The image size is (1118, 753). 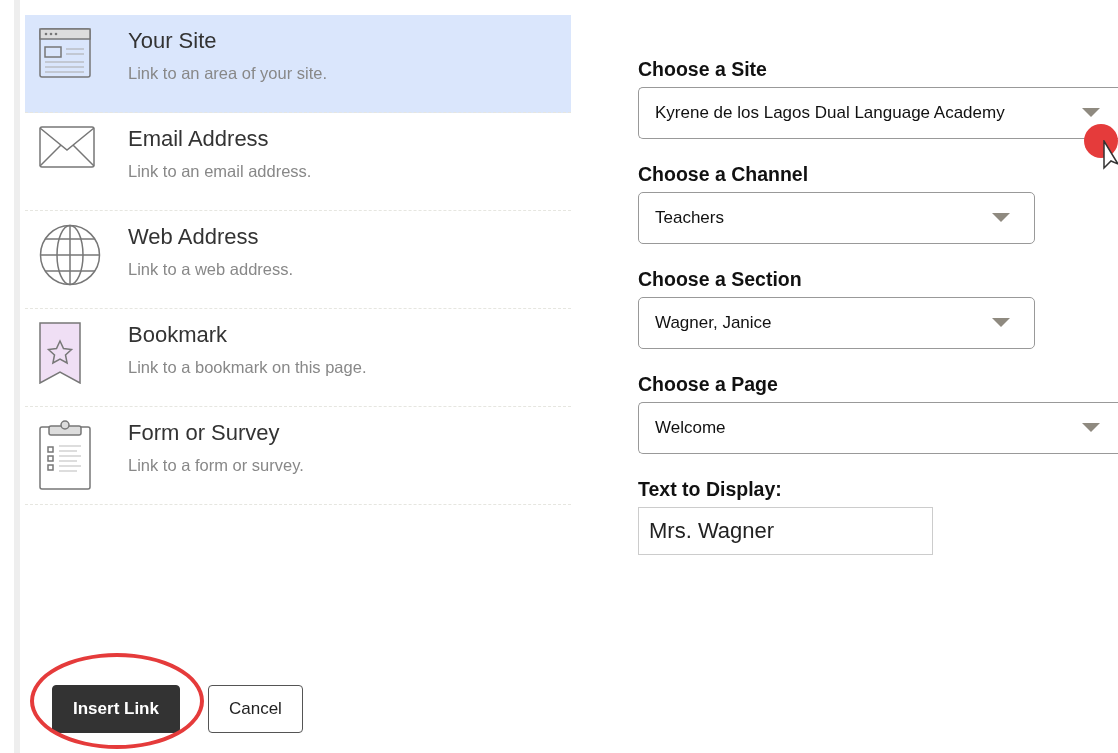 What do you see at coordinates (228, 73) in the screenshot?
I see `link-type-description: Link to an area of your site.` at bounding box center [228, 73].